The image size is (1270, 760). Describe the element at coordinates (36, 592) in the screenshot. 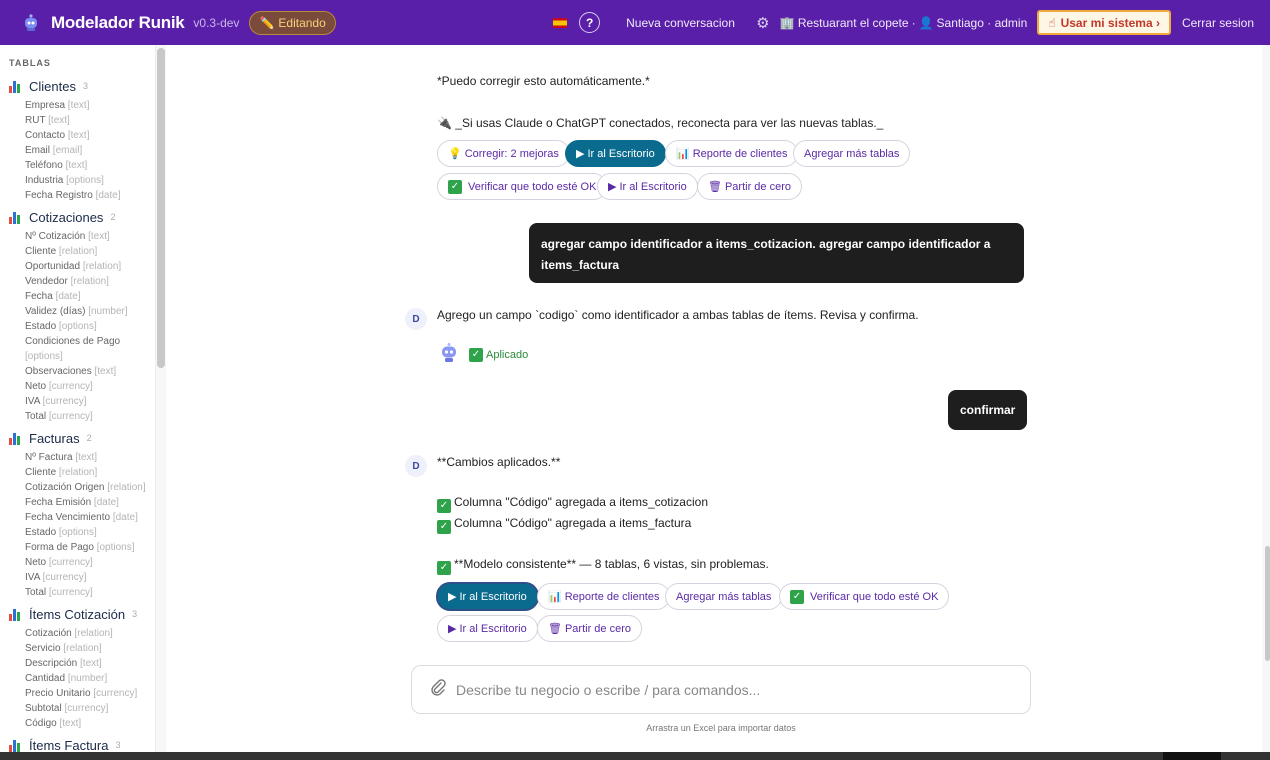

I see `field-name: Total` at that location.